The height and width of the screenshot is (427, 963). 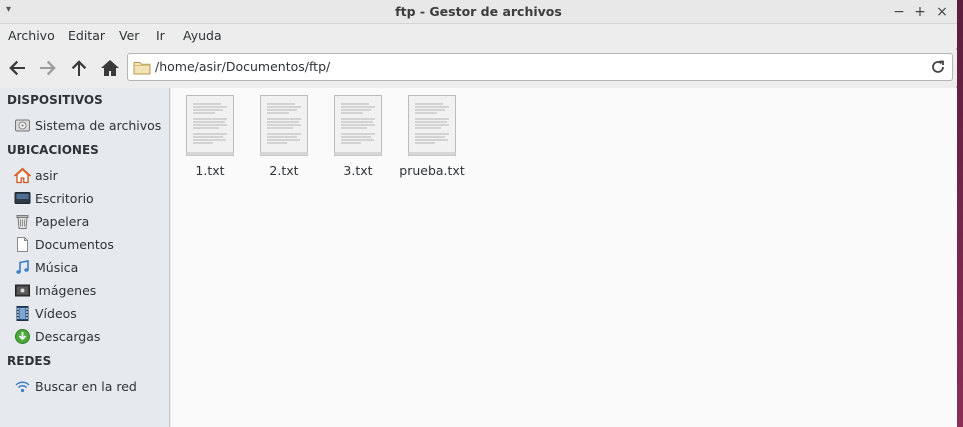 I want to click on menu-archivo: Archivo, so click(x=31, y=35).